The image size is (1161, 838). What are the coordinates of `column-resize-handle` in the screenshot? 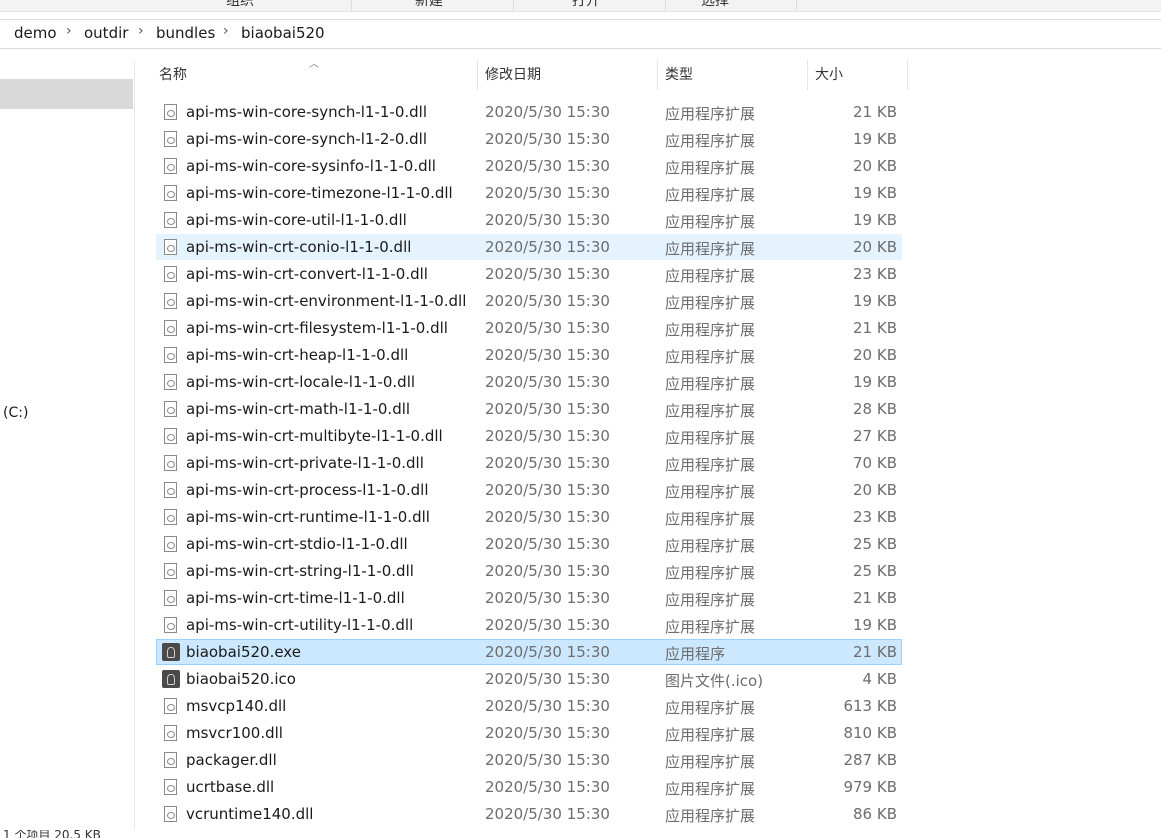 It's located at (907, 75).